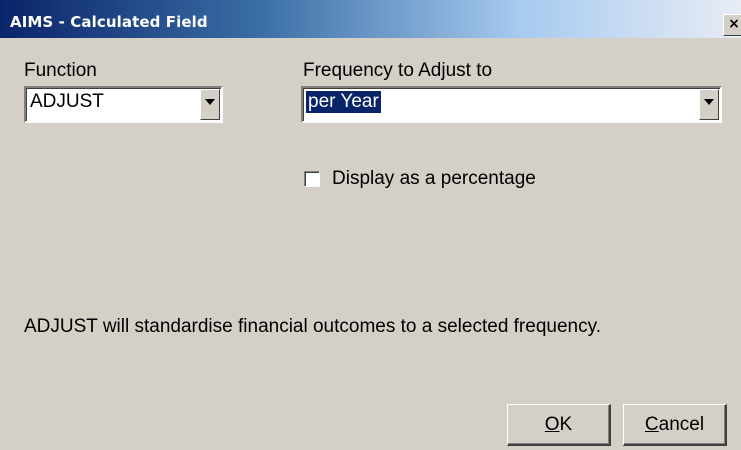 Image resolution: width=741 pixels, height=450 pixels. What do you see at coordinates (123, 104) in the screenshot?
I see `function-combobox: ADJUST` at bounding box center [123, 104].